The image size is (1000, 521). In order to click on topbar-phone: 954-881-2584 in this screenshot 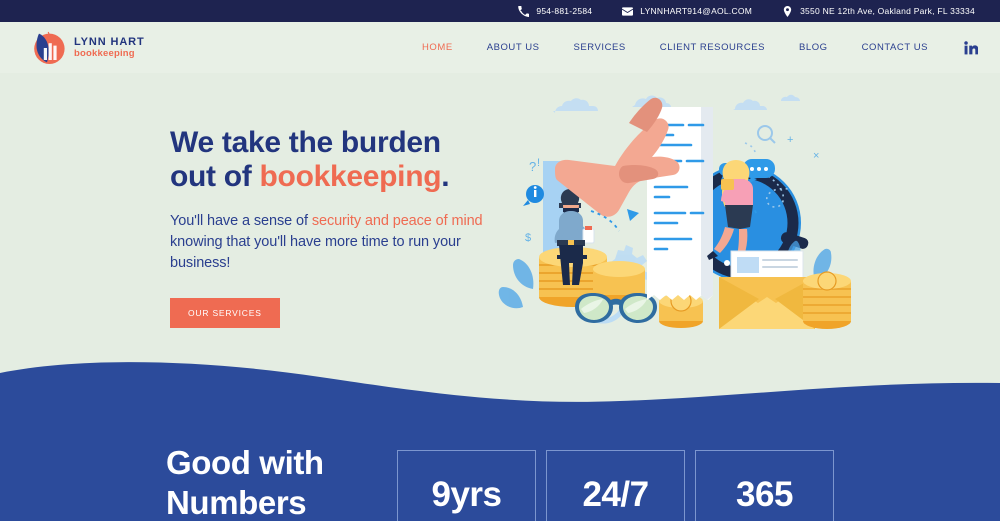, I will do `click(555, 11)`.